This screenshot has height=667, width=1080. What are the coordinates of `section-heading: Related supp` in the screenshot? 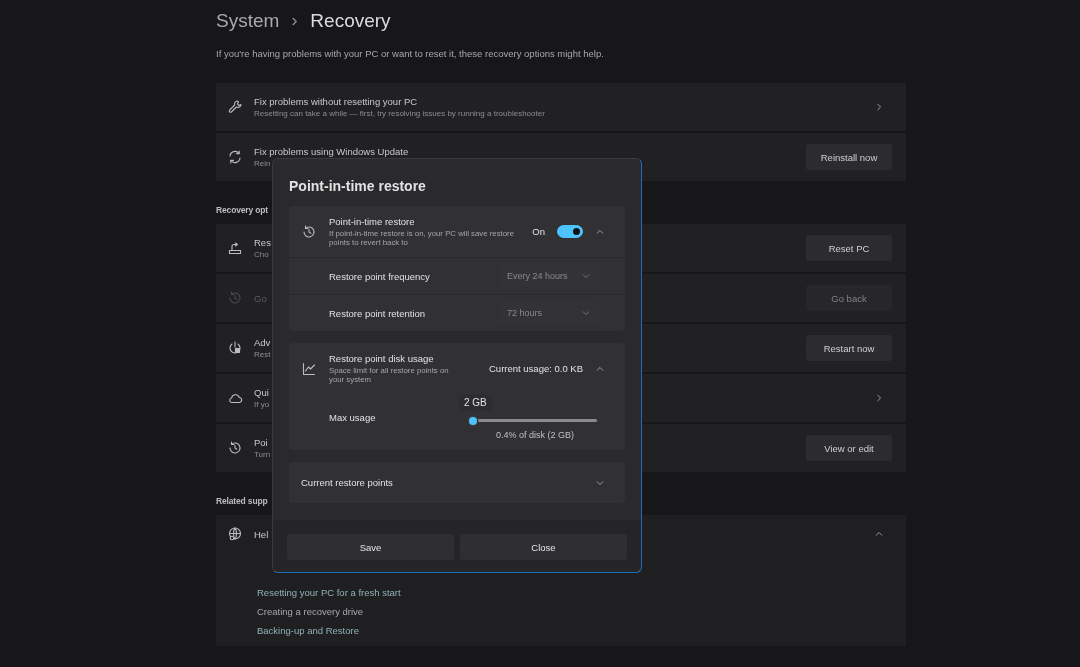 It's located at (242, 501).